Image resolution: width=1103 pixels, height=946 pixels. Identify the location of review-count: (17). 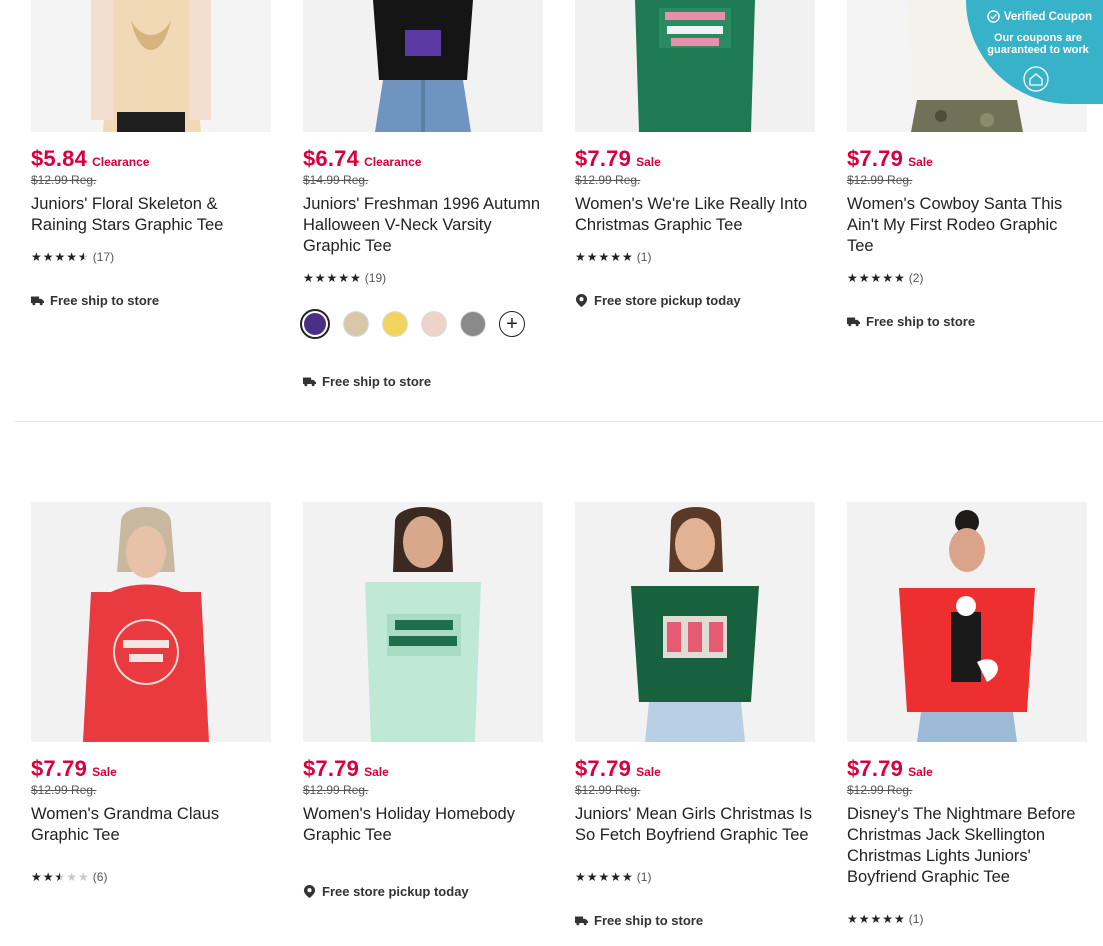
(103, 257).